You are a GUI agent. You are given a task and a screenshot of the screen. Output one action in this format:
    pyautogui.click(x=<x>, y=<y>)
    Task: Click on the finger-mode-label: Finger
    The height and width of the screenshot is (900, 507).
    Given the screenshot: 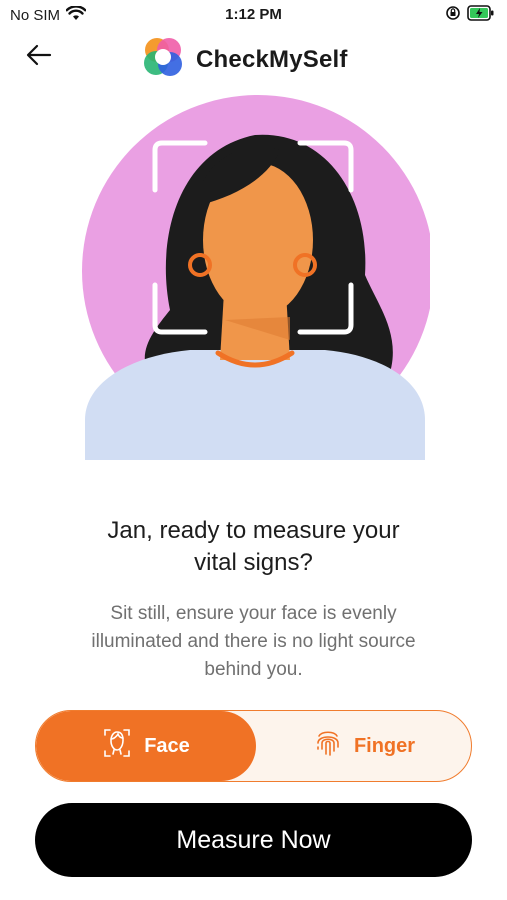 What is the action you would take?
    pyautogui.click(x=384, y=745)
    